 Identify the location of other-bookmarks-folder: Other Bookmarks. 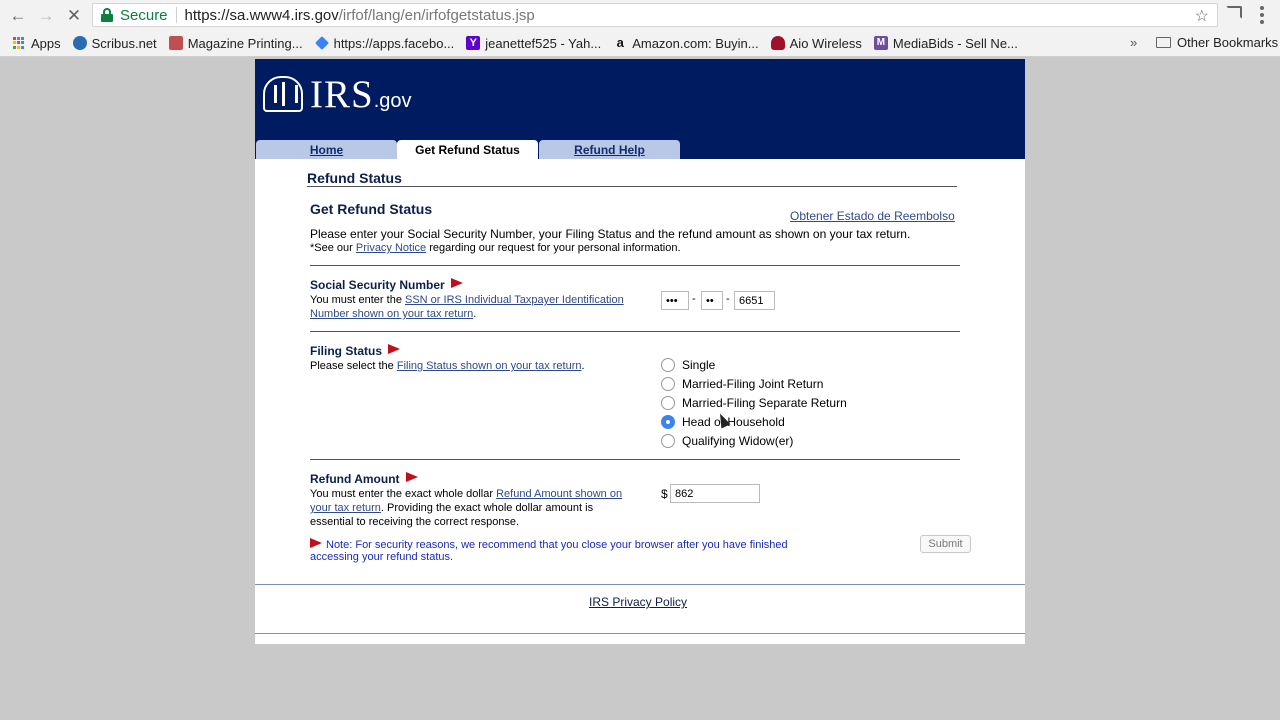
(1215, 42).